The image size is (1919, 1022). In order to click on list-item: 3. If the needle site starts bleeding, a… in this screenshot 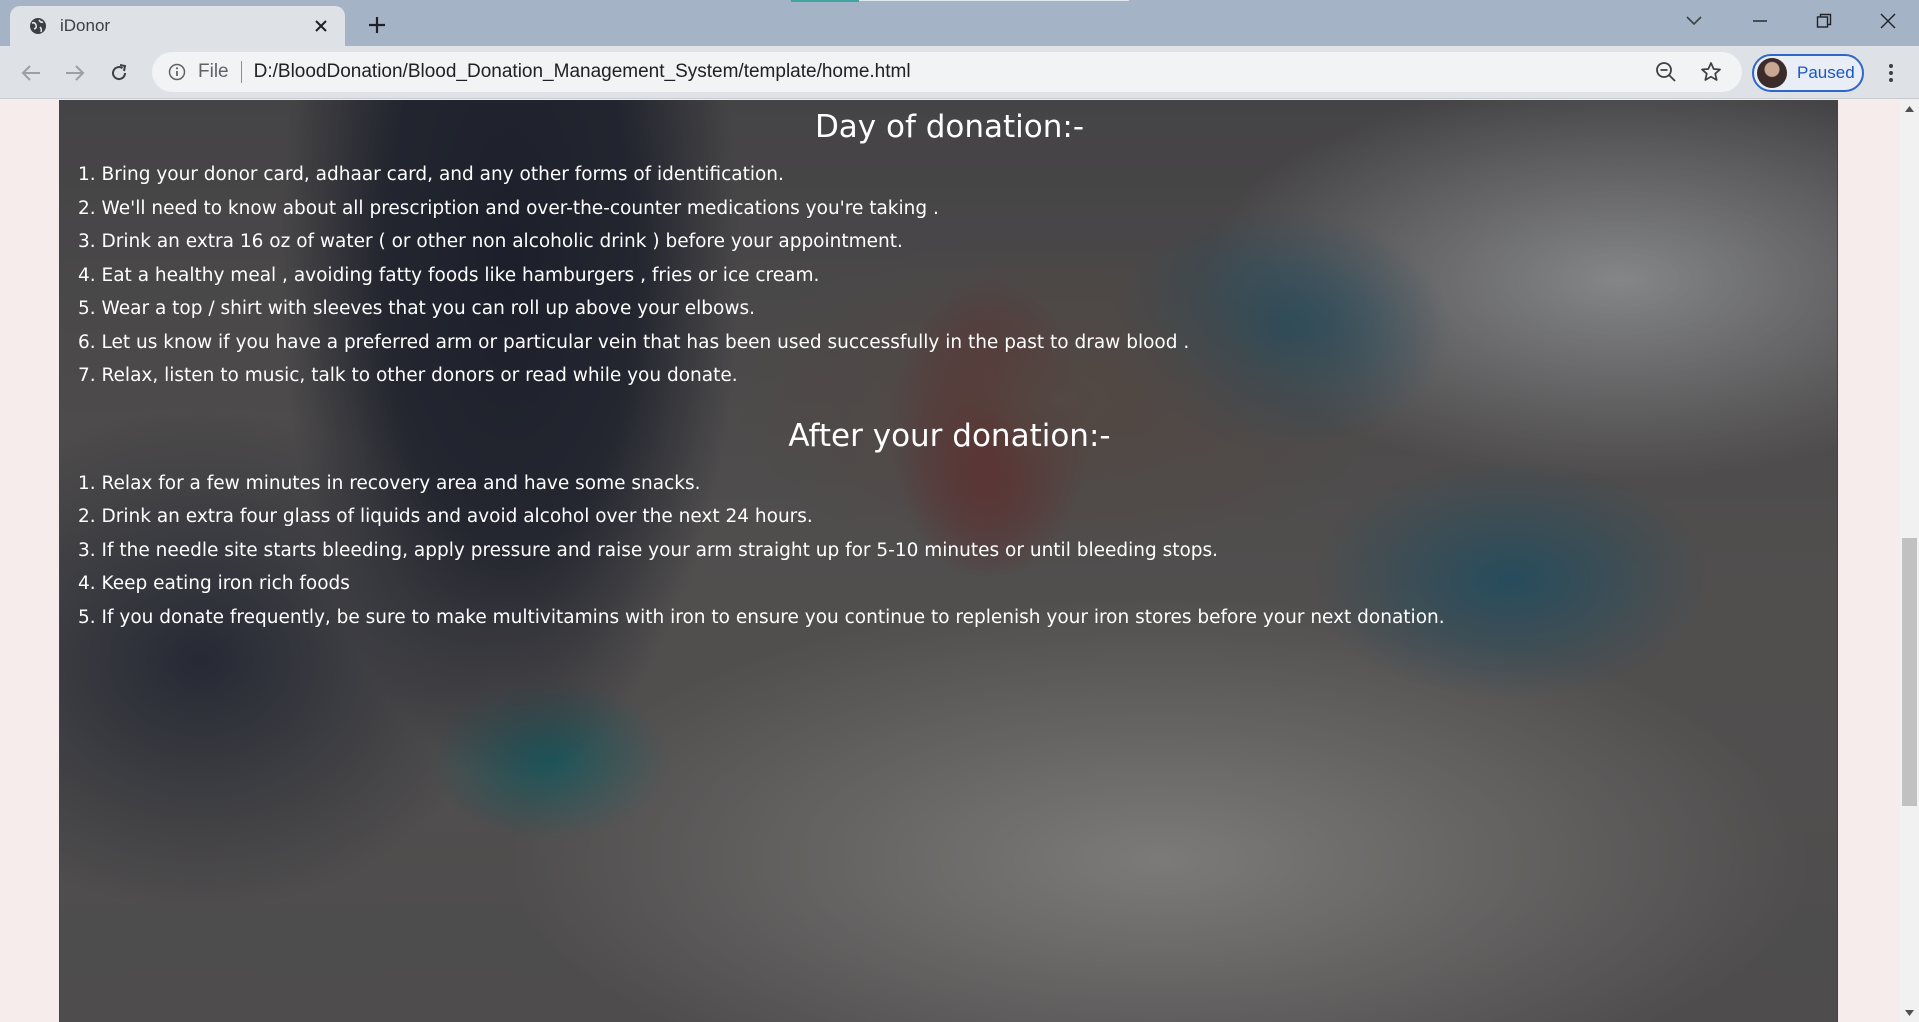, I will do `click(648, 550)`.